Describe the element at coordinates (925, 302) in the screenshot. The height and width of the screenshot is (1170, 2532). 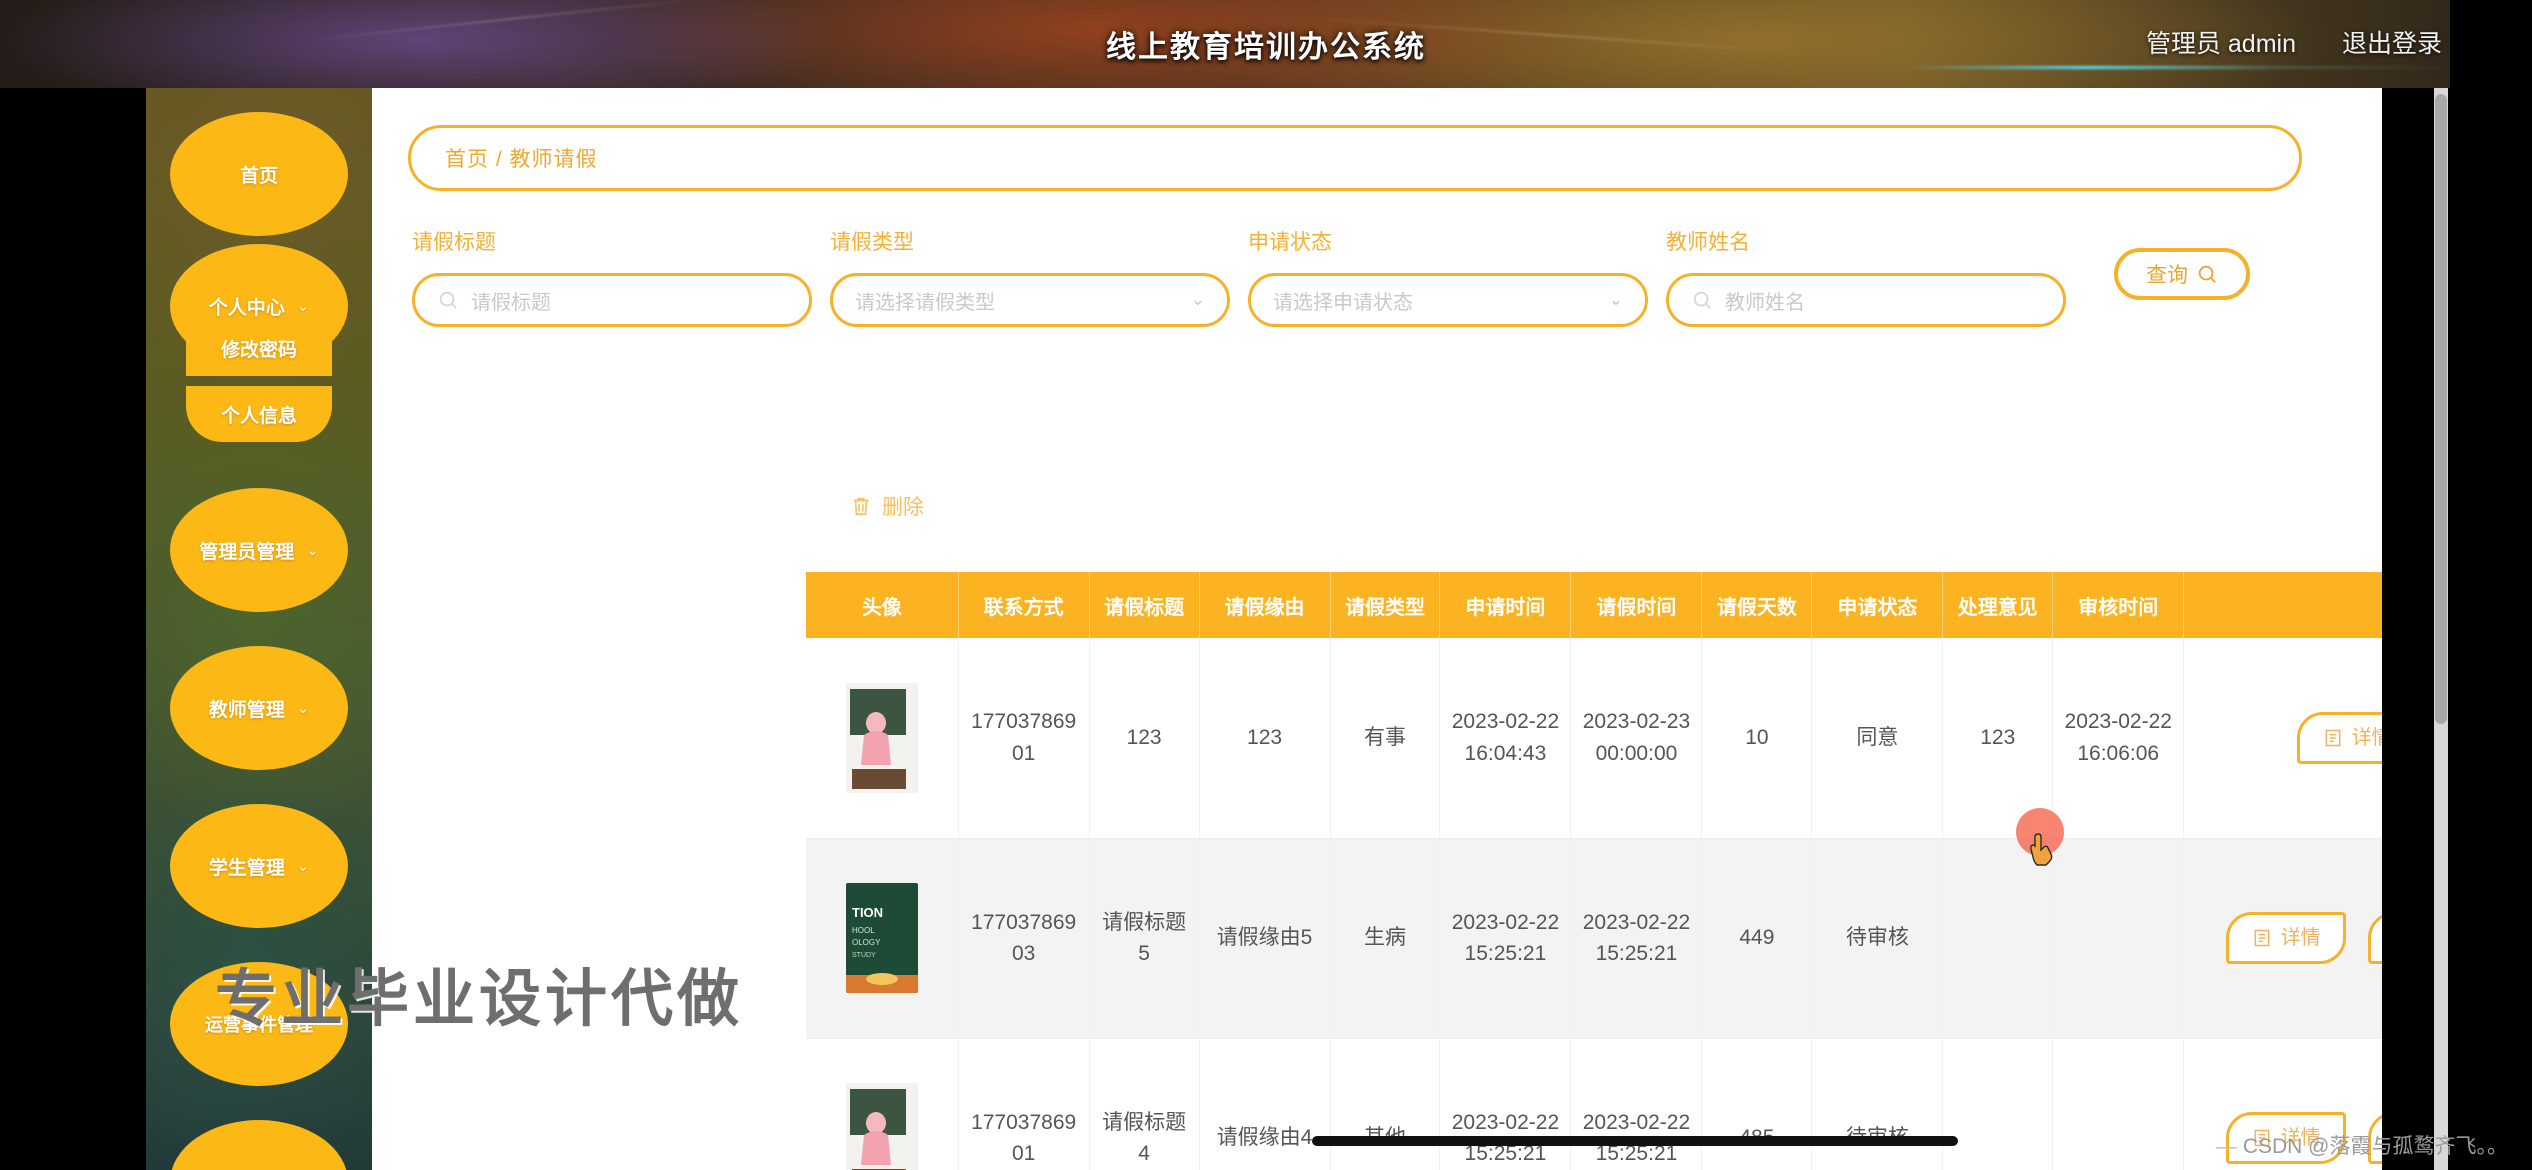
I see `leave-type-placeholder: 请选择请假类型` at that location.